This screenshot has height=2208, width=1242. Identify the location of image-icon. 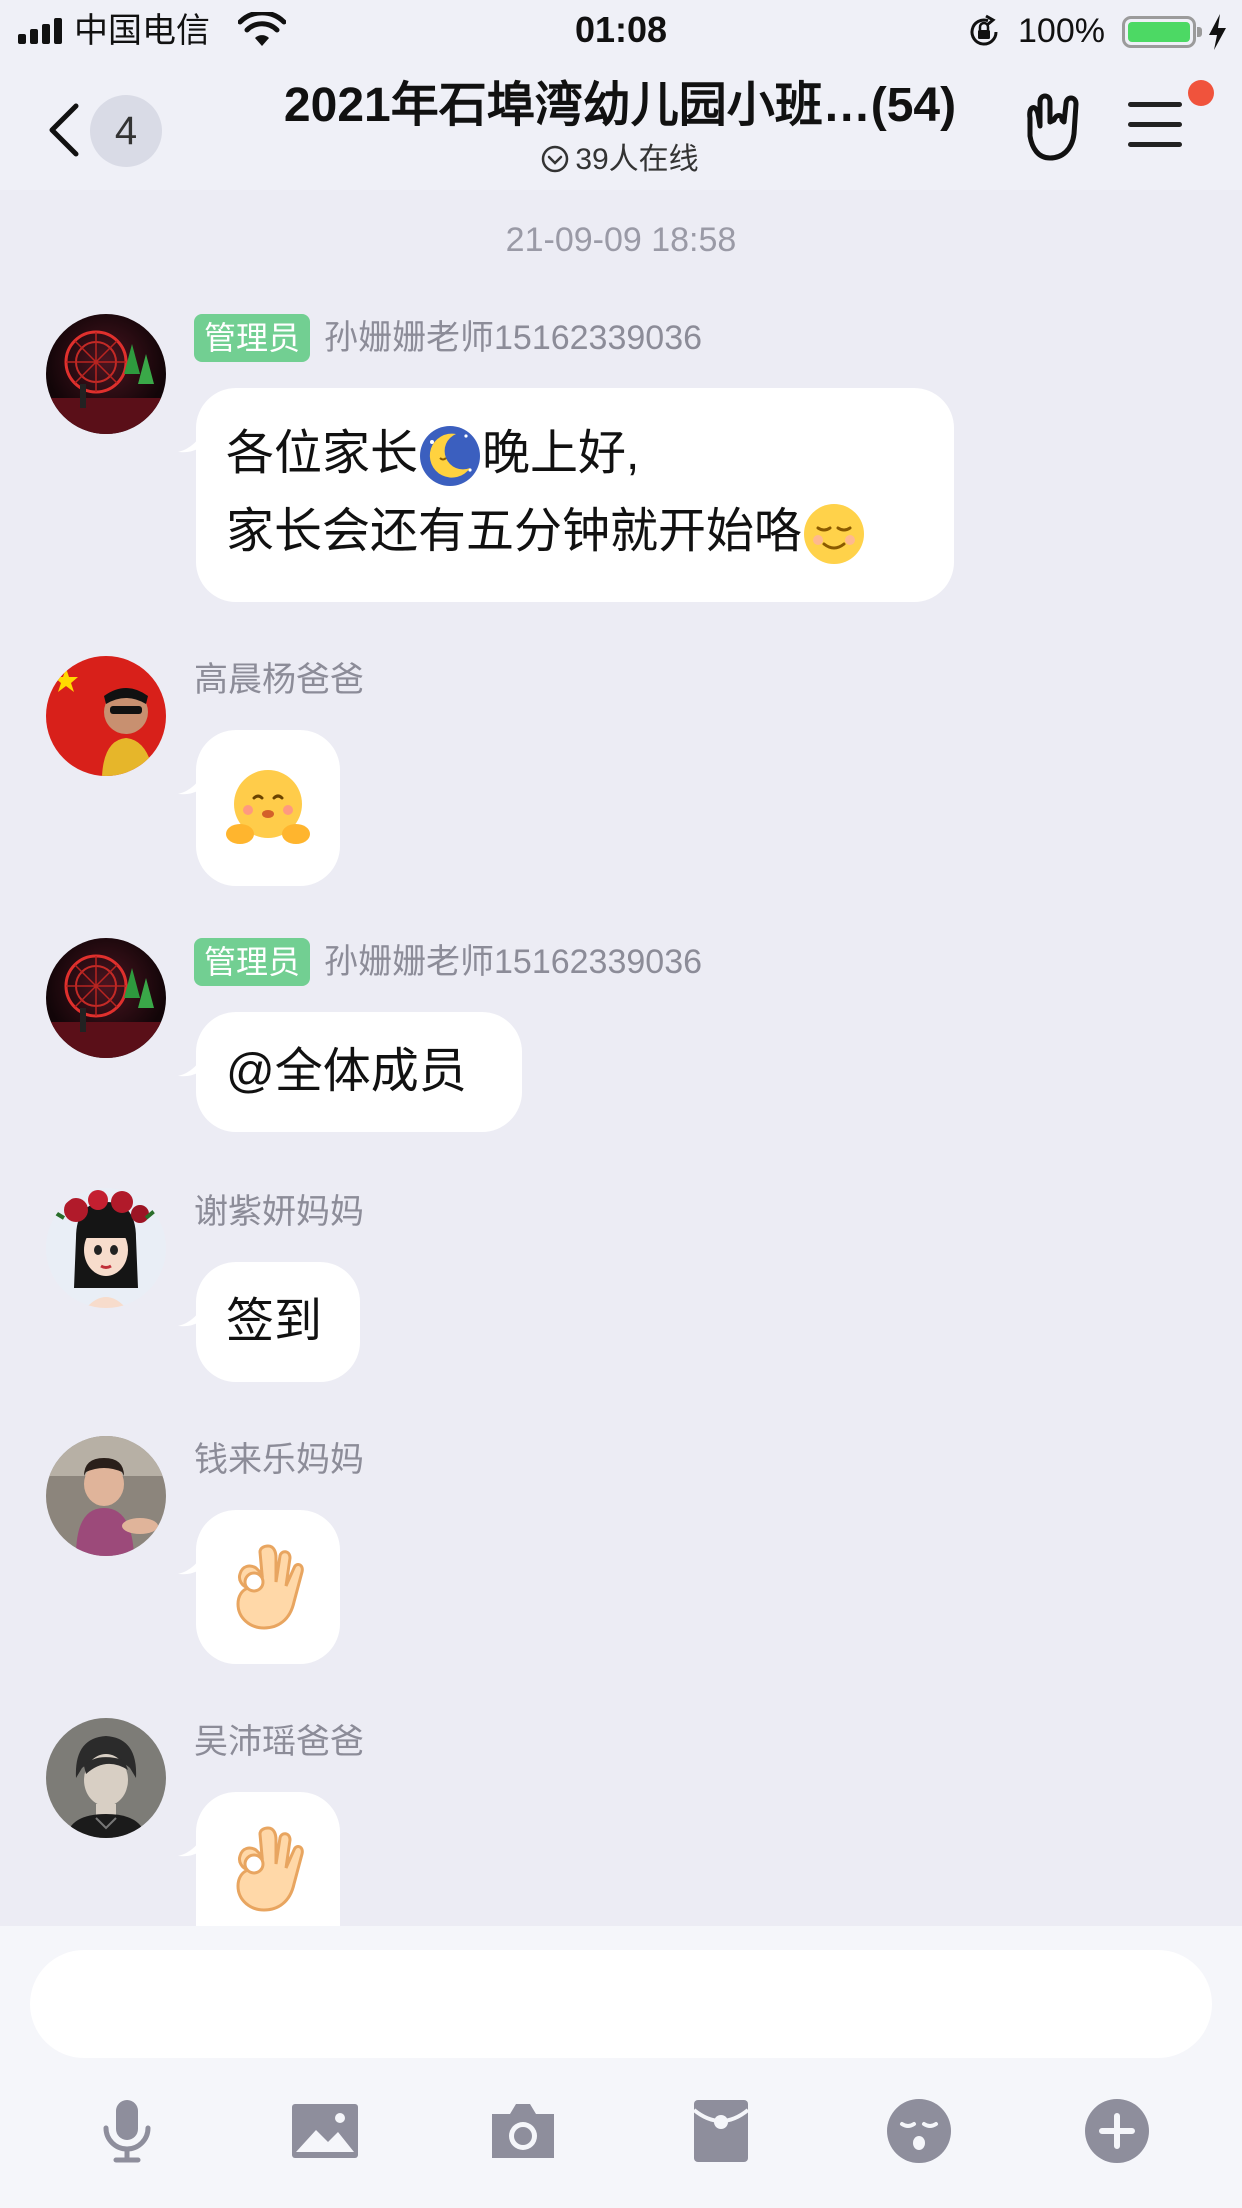
(325, 2131).